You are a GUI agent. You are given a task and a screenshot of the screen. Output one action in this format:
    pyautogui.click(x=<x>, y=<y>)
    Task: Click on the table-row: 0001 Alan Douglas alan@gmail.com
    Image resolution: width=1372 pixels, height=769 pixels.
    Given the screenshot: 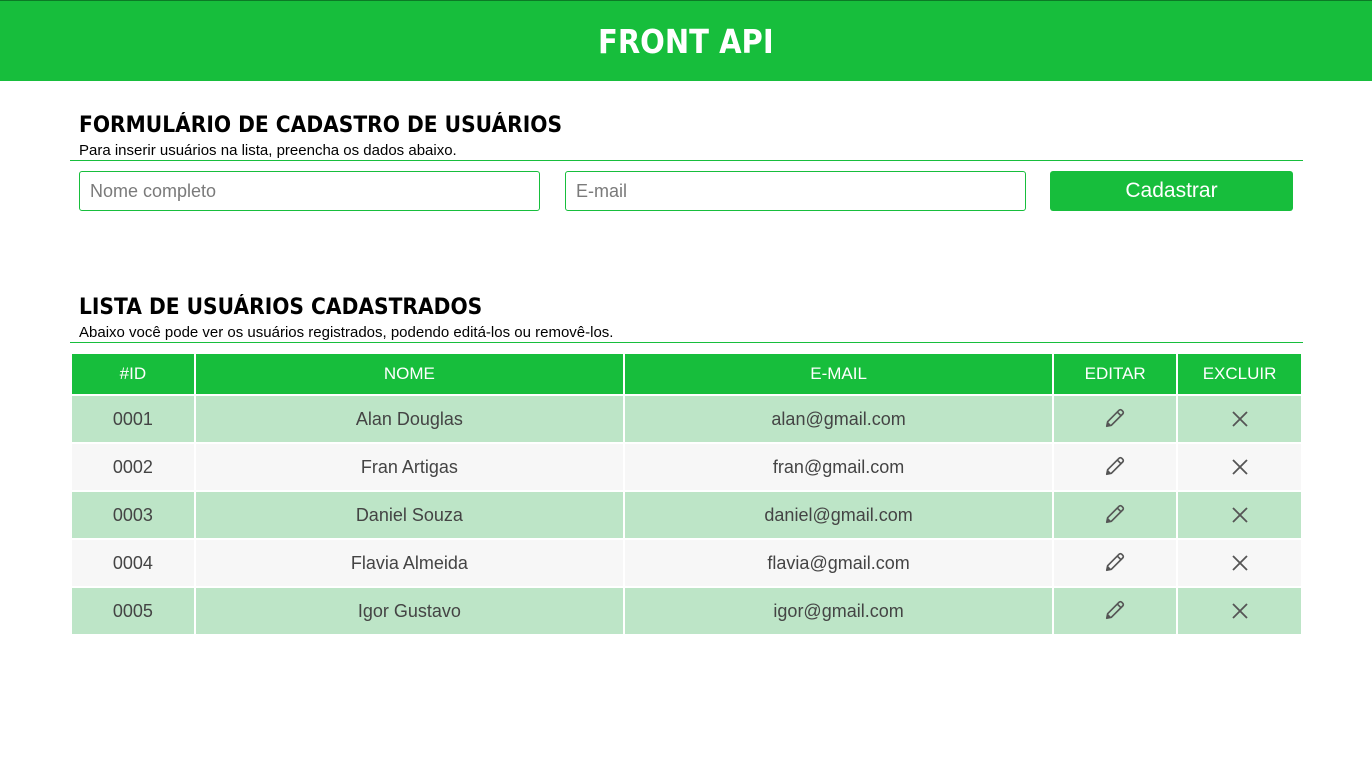 What is the action you would take?
    pyautogui.click(x=686, y=420)
    